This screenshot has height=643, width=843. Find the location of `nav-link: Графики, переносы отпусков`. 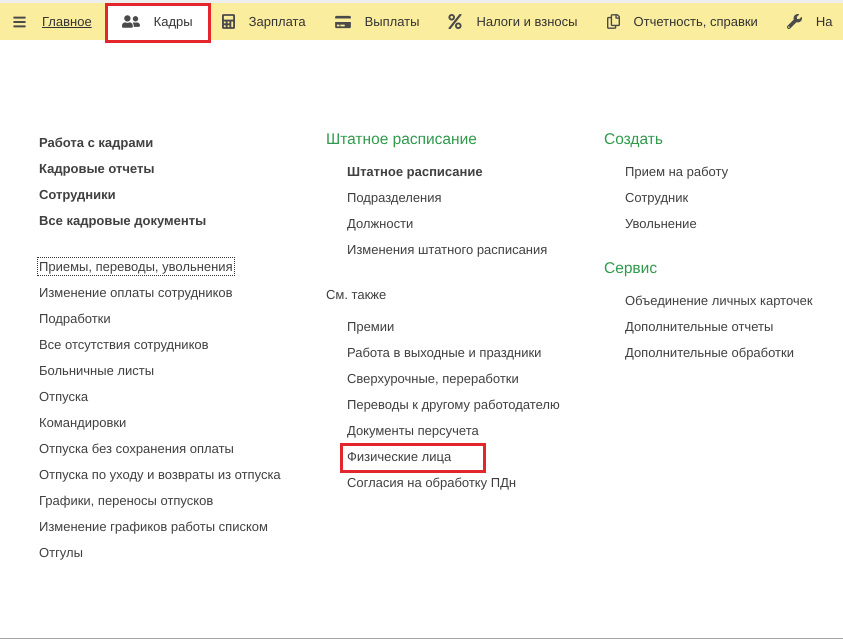

nav-link: Графики, переносы отпусков is located at coordinates (126, 500).